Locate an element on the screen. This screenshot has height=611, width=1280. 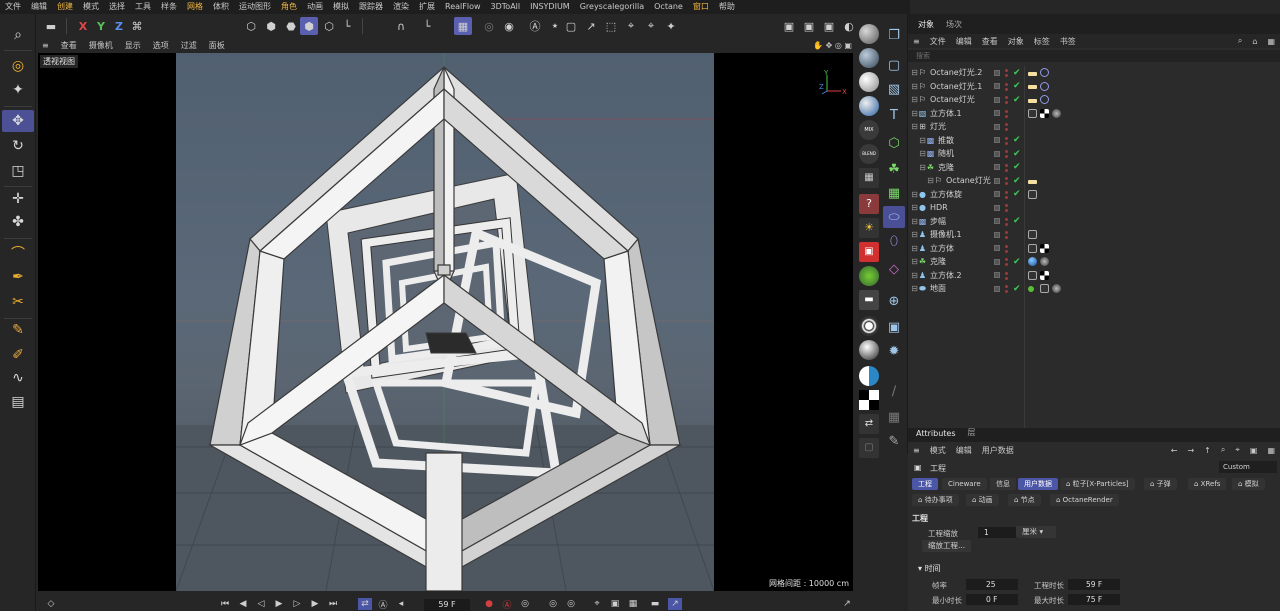
object-row: ⊟ ♟ 立方体 is located at coordinates (1094, 249).